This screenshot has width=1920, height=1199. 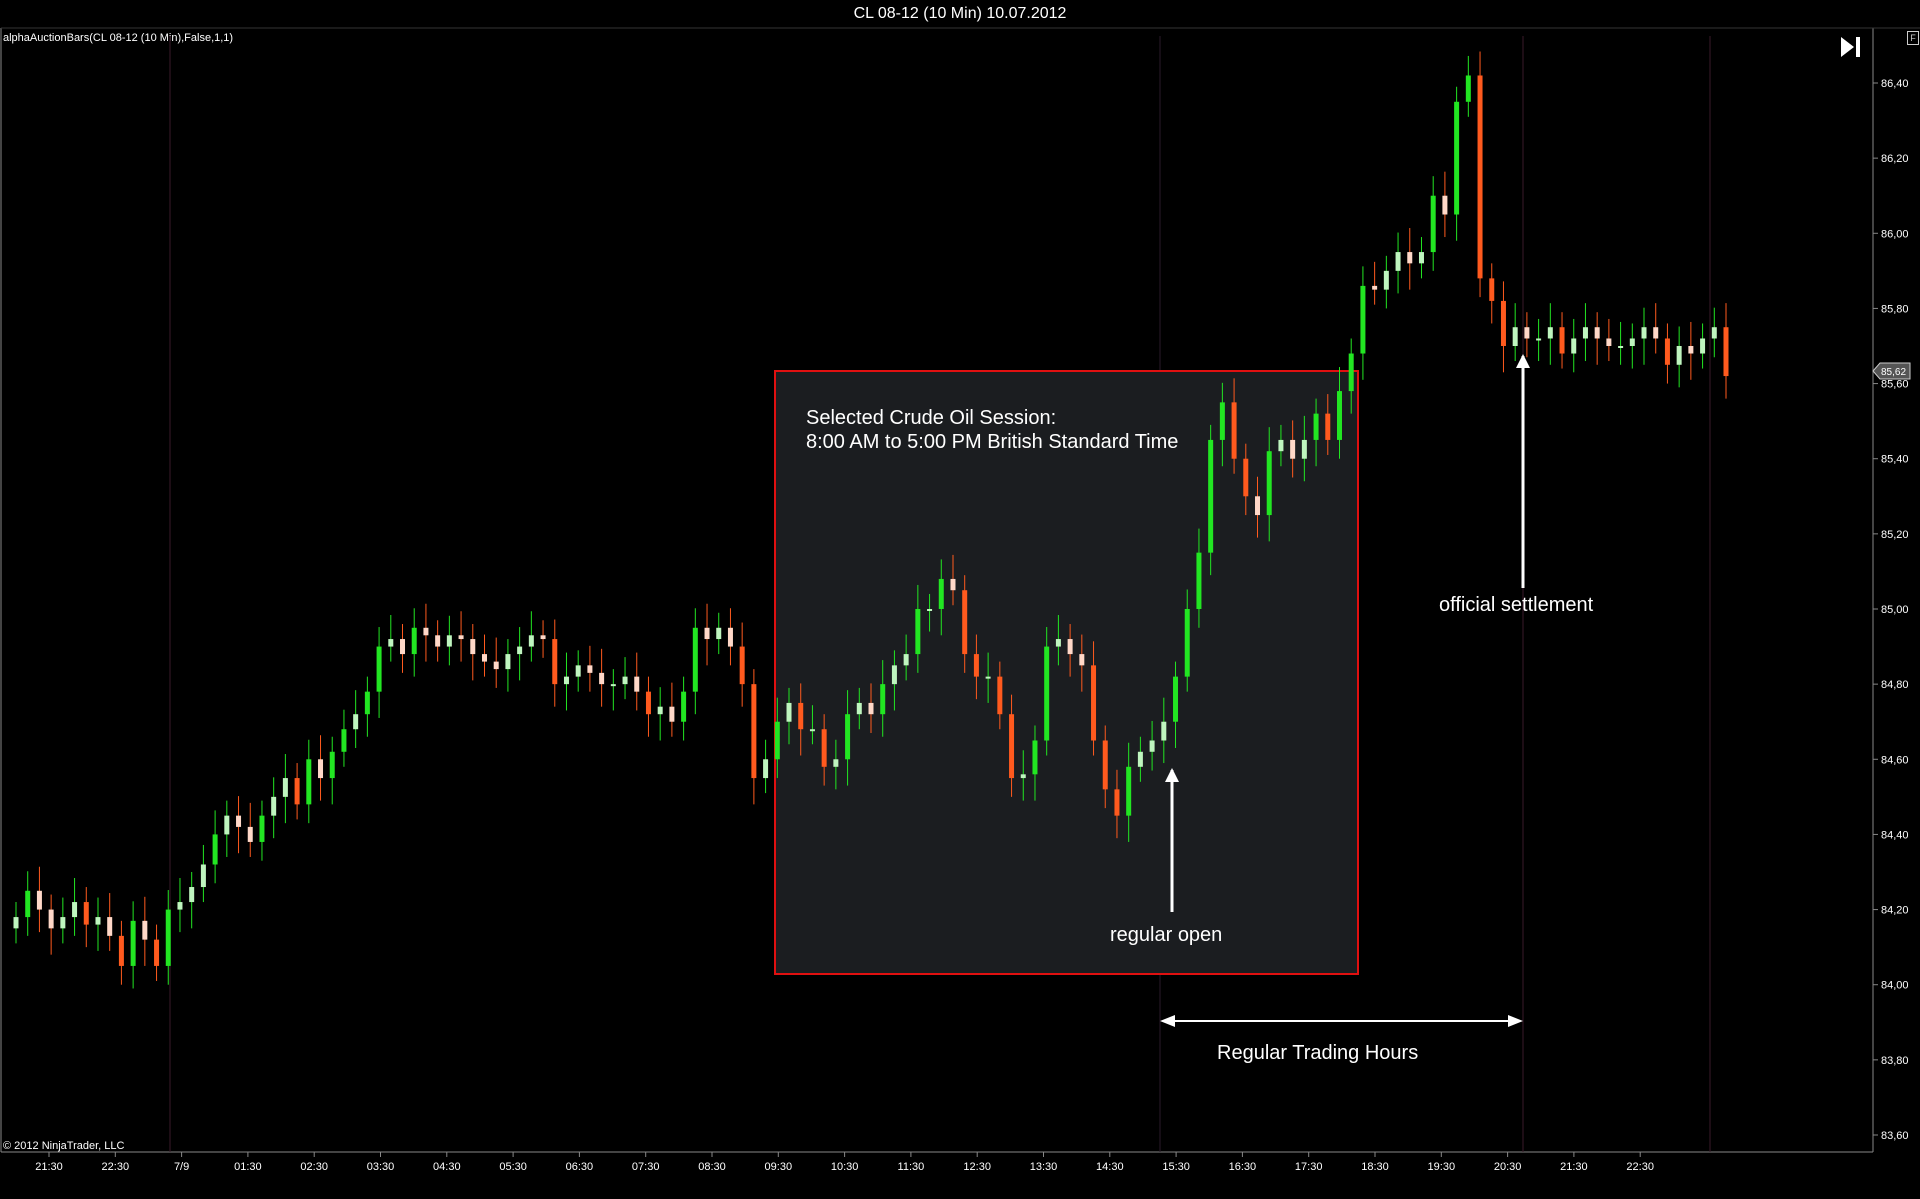 What do you see at coordinates (1243, 1167) in the screenshot?
I see `x-tick-label: 16:30` at bounding box center [1243, 1167].